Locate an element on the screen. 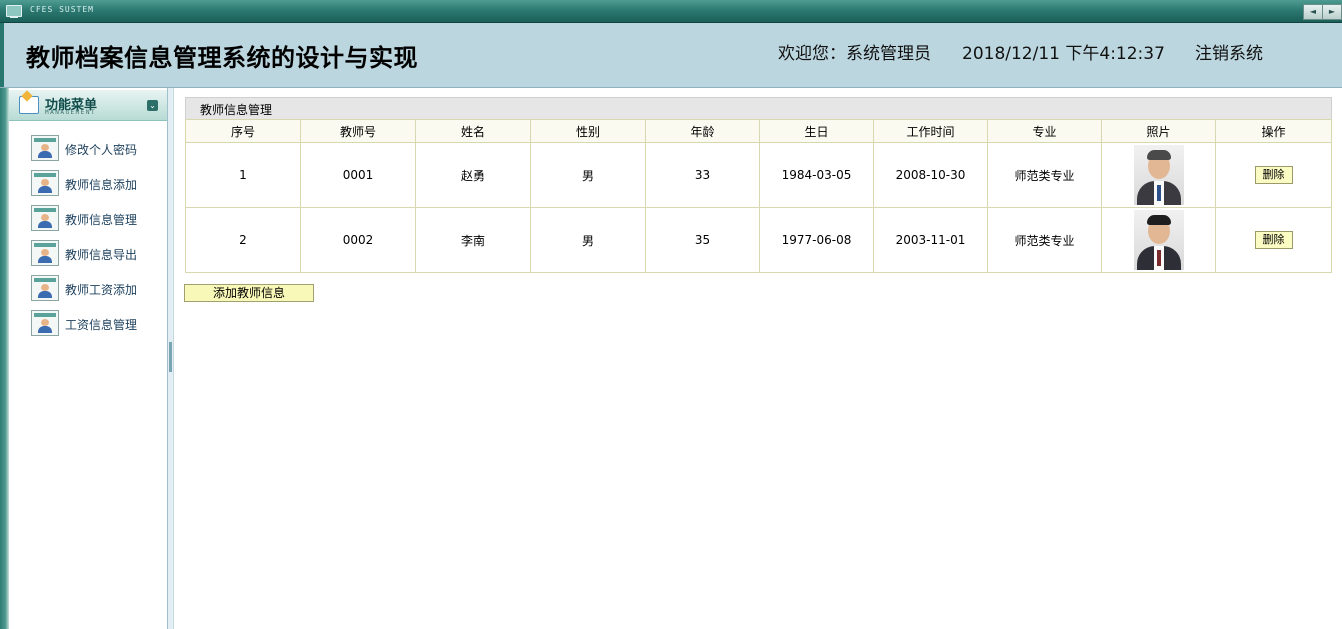 Image resolution: width=1342 pixels, height=629 pixels. column-header: 年龄 is located at coordinates (702, 131).